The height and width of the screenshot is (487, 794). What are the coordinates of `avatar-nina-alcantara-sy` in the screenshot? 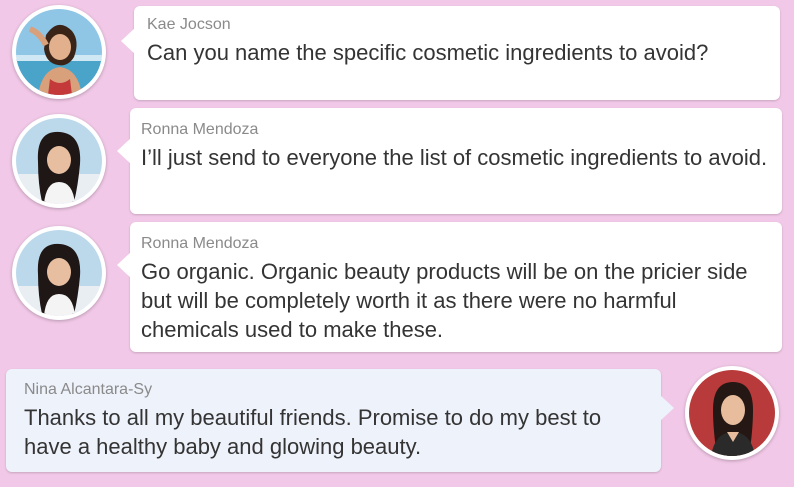 It's located at (732, 413).